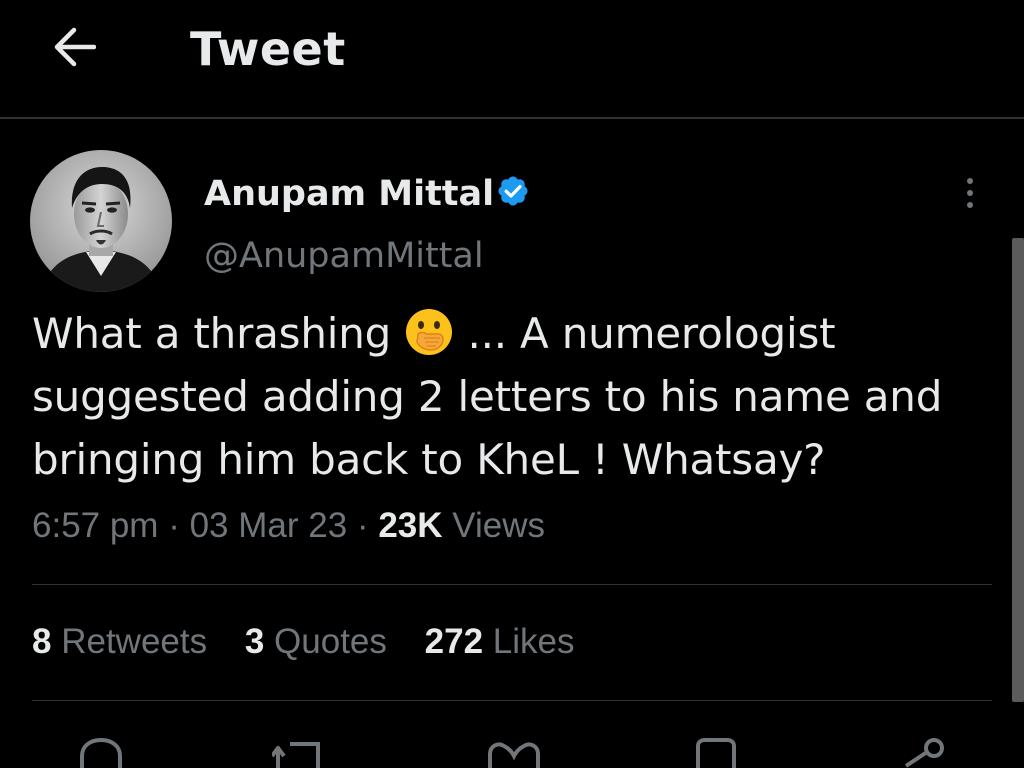  Describe the element at coordinates (134, 641) in the screenshot. I see `retweets-label: Retweets` at that location.